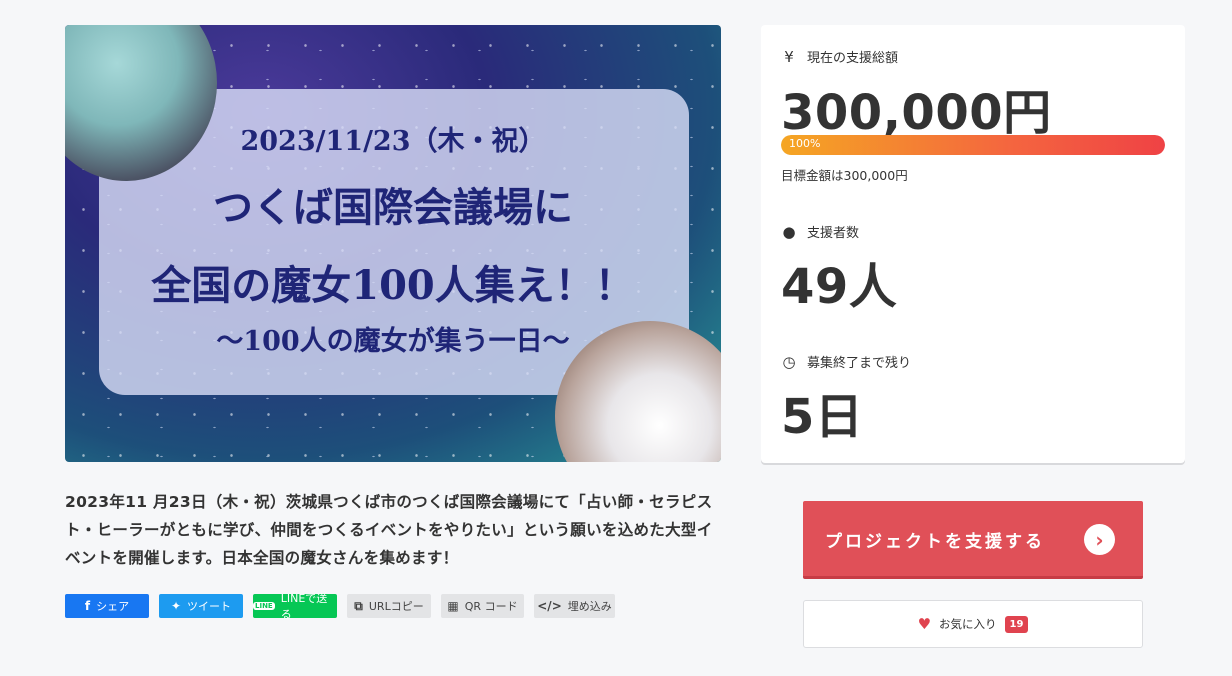 The image size is (1232, 676). I want to click on progress-percent: 100%, so click(805, 143).